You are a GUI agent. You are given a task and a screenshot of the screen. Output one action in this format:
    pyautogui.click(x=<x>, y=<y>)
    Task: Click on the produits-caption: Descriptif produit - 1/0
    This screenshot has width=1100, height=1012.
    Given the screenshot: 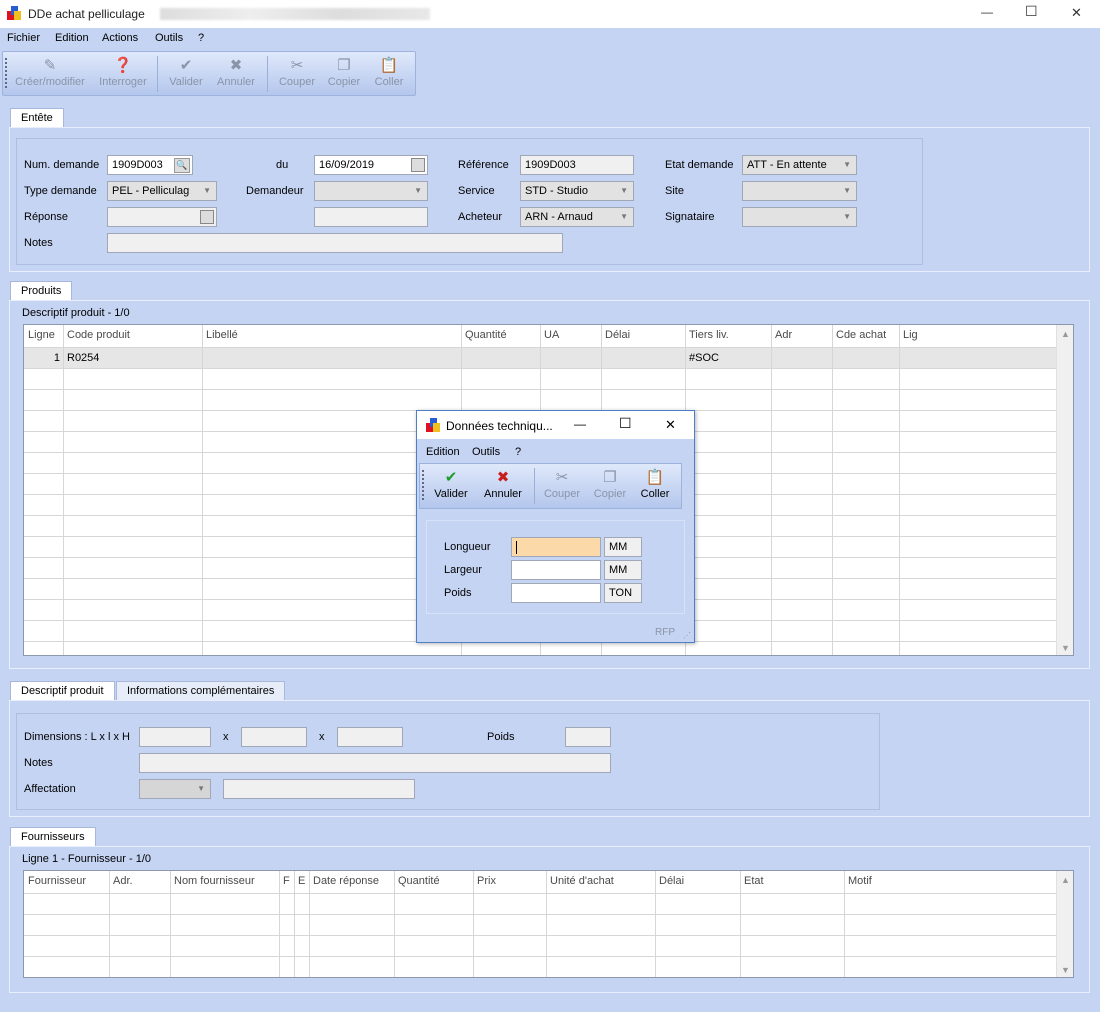 What is the action you would take?
    pyautogui.click(x=76, y=313)
    